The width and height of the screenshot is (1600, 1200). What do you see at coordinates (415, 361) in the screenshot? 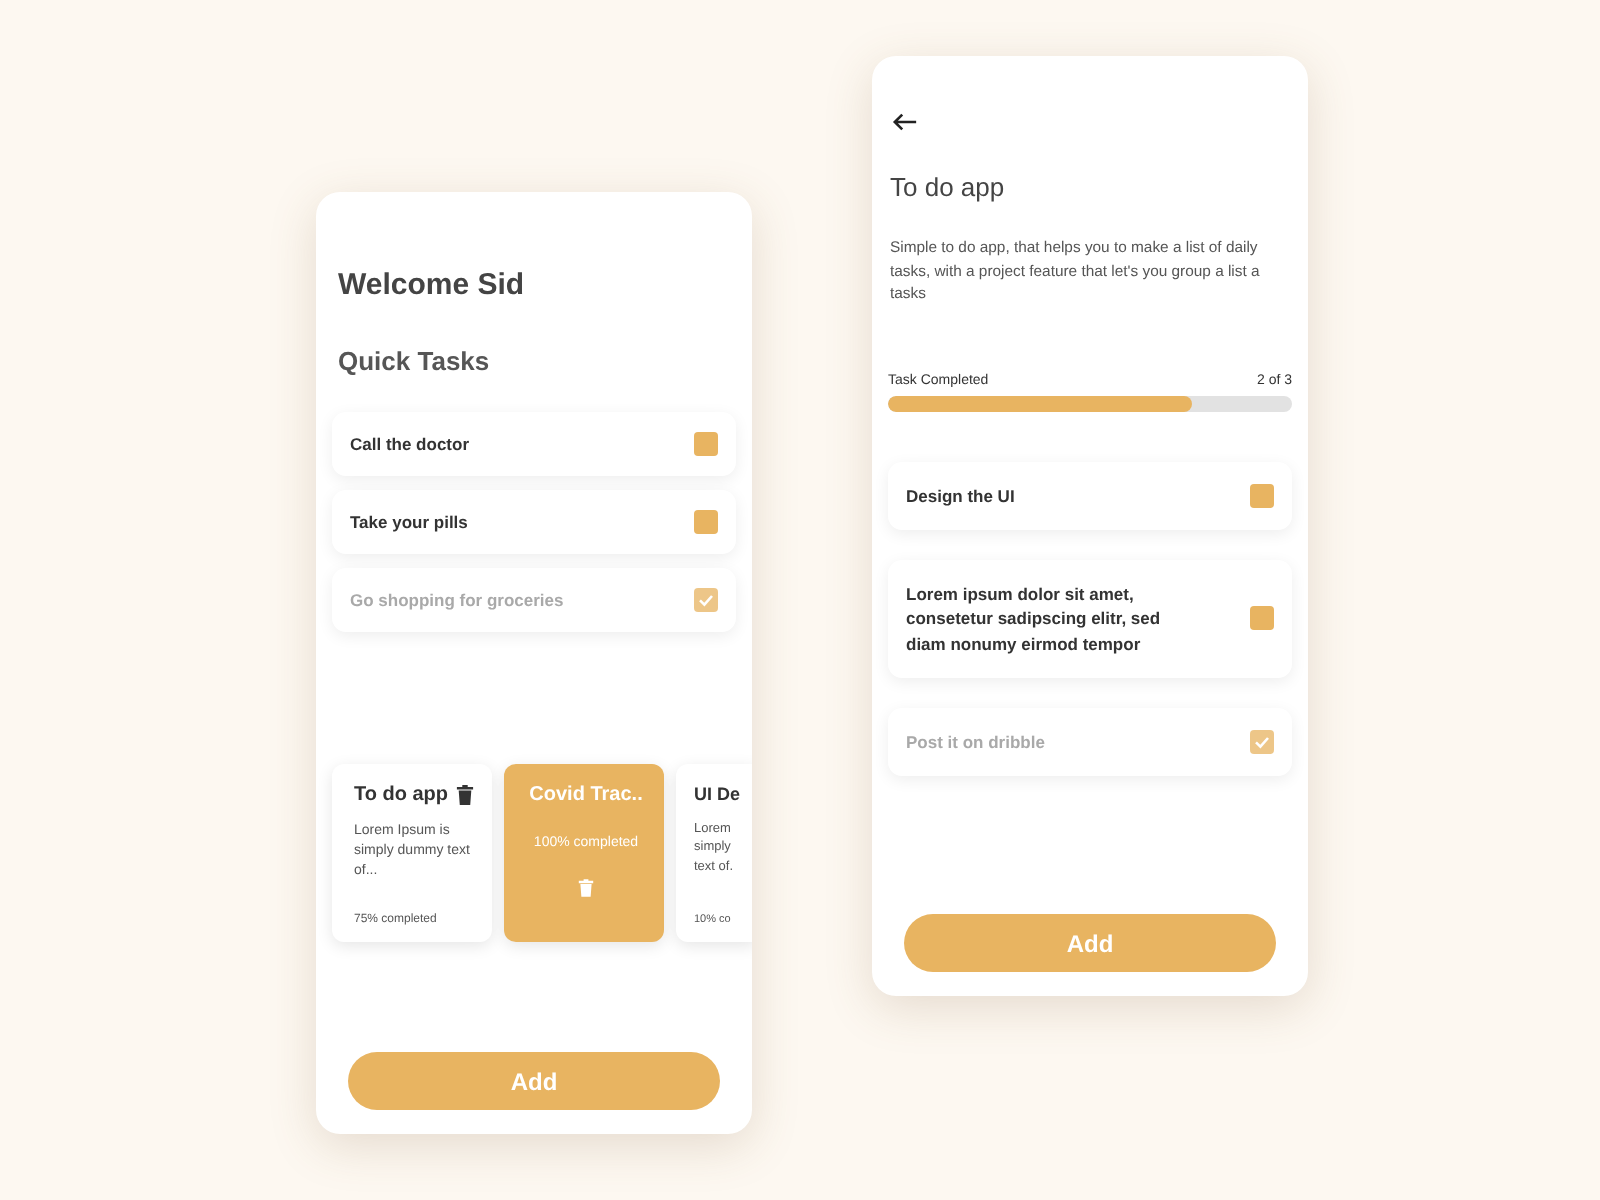
I see `section-title: Quick Tasks` at bounding box center [415, 361].